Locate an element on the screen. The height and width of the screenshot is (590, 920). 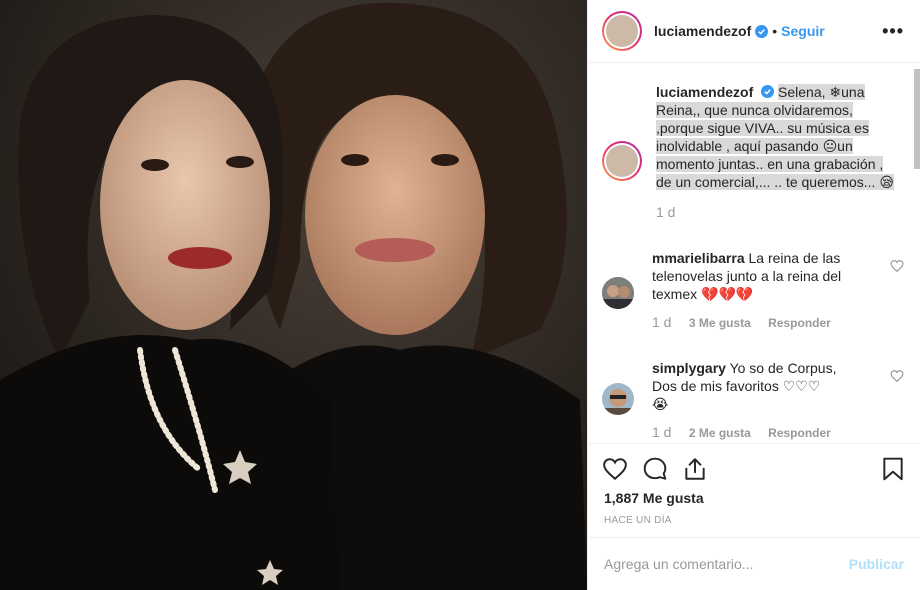
commenter-username: mmarielibarra is located at coordinates (698, 258).